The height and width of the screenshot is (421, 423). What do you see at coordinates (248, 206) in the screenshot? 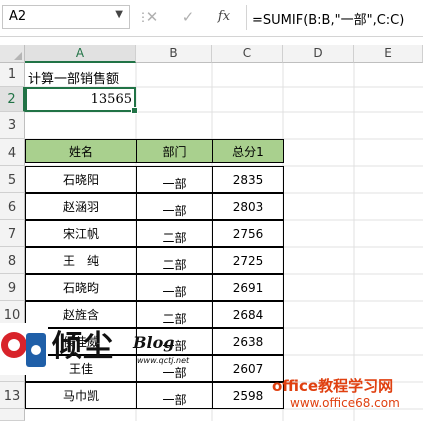
I see `table-cell-score: 2803` at bounding box center [248, 206].